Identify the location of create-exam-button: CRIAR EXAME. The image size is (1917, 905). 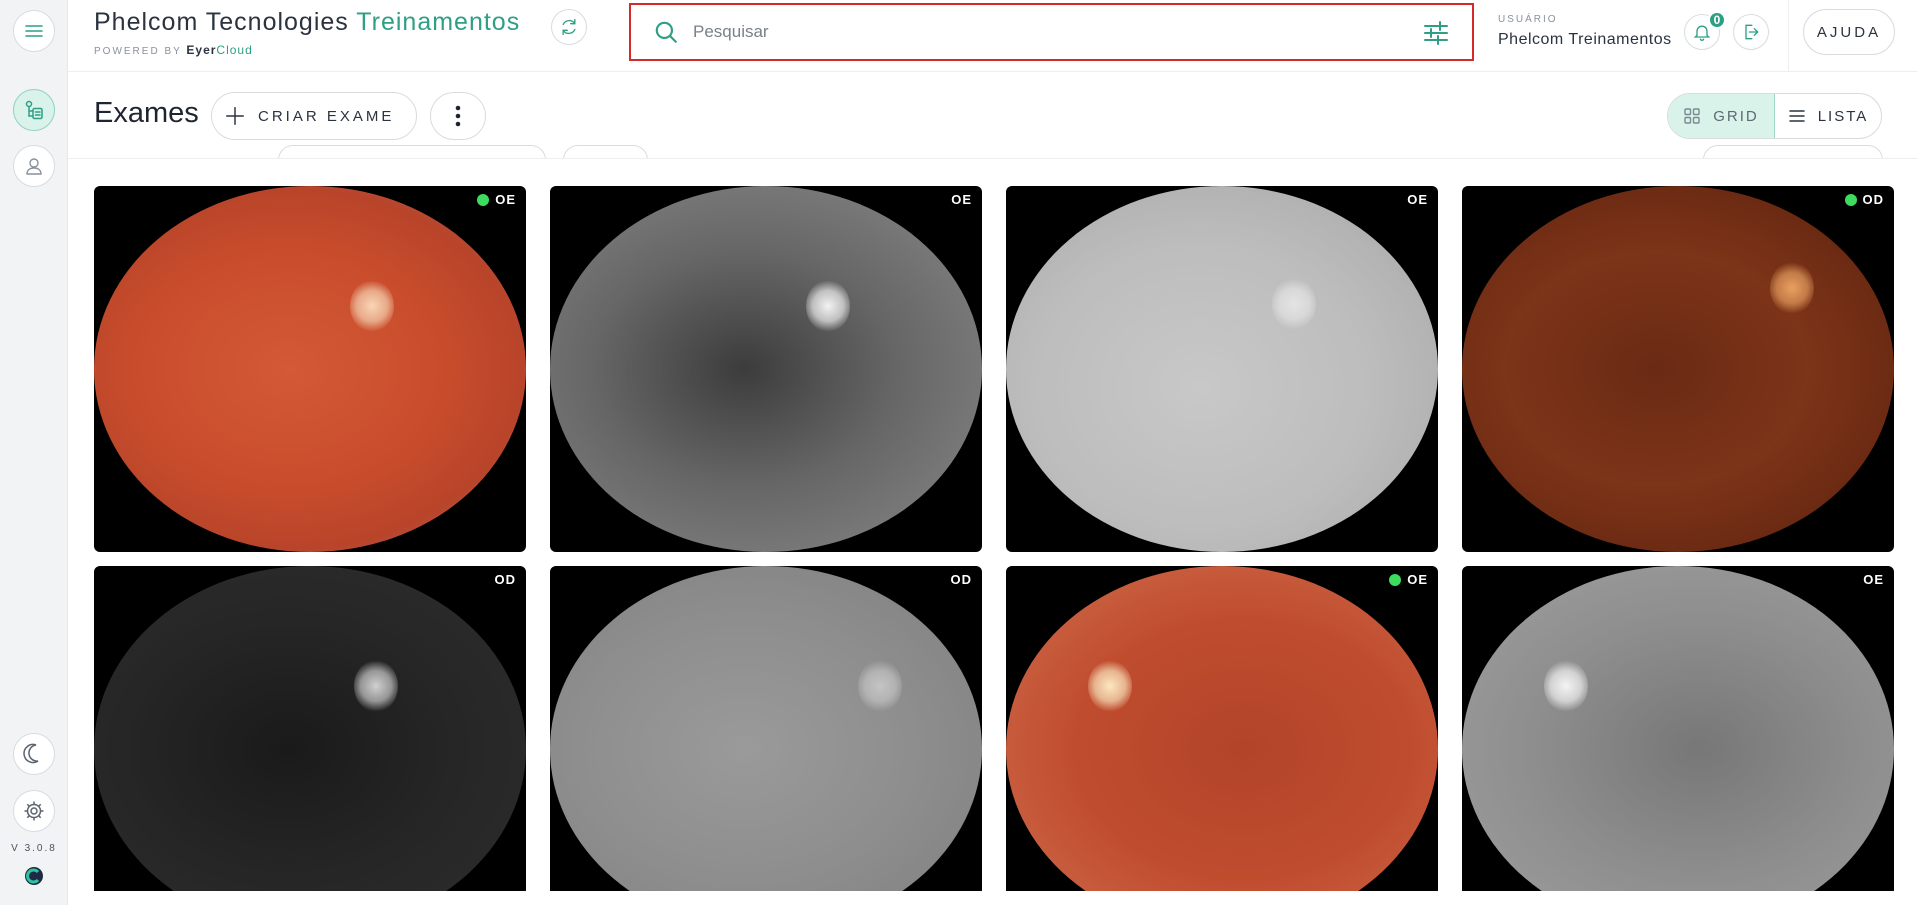
(314, 116).